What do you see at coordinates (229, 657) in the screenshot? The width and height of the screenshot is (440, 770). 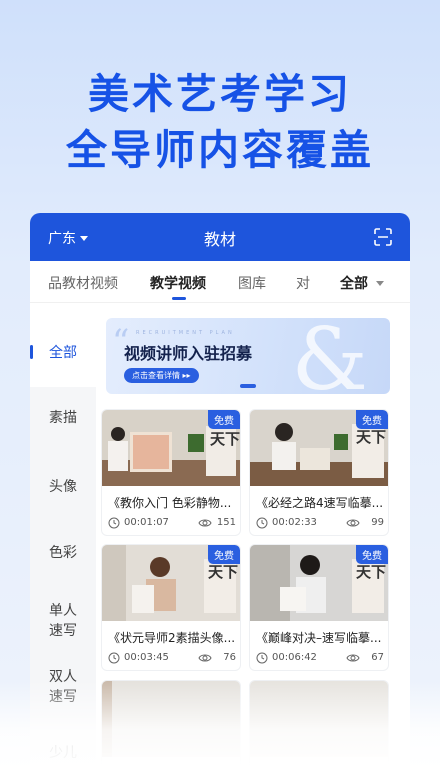 I see `view-count: 76` at bounding box center [229, 657].